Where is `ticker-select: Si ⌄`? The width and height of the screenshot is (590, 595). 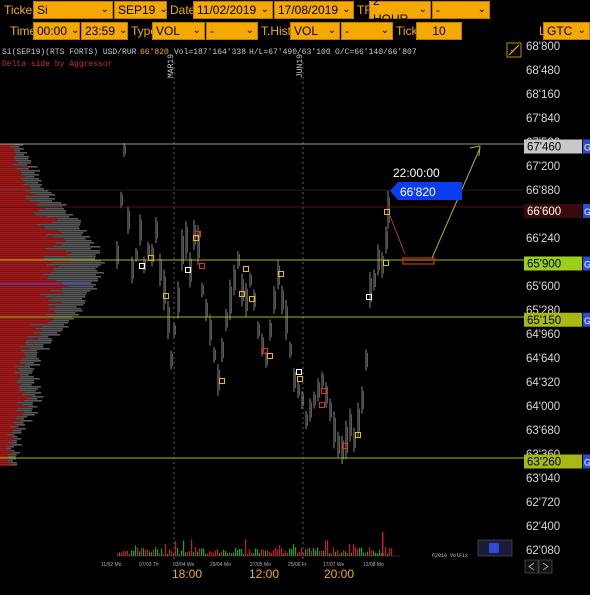
ticker-select: Si ⌄ is located at coordinates (73, 10).